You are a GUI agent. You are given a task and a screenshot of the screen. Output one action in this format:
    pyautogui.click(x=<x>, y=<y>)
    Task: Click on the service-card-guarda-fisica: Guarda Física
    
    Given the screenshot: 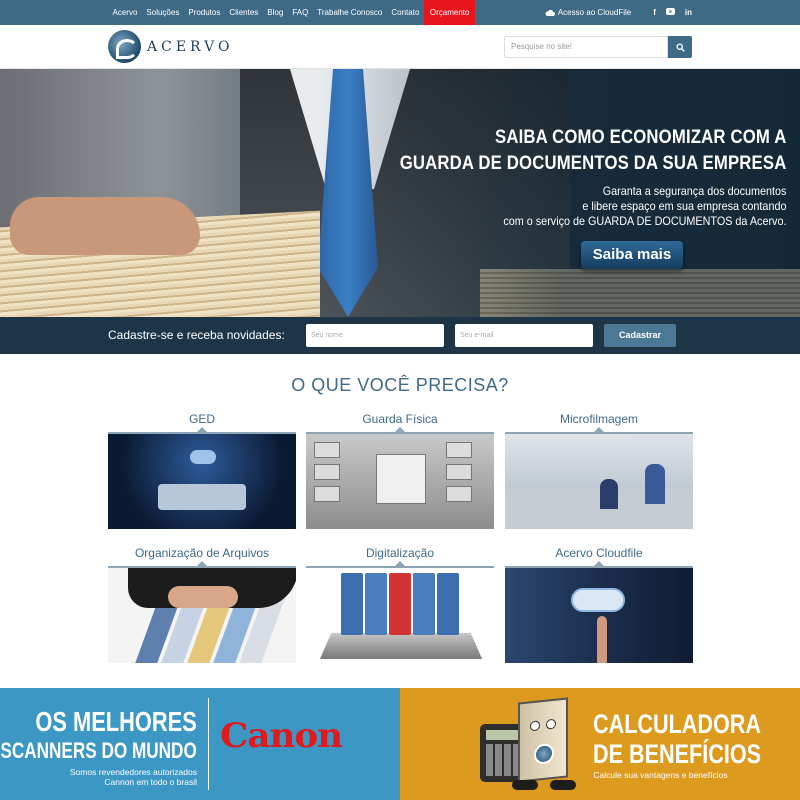 What is the action you would take?
    pyautogui.click(x=400, y=470)
    